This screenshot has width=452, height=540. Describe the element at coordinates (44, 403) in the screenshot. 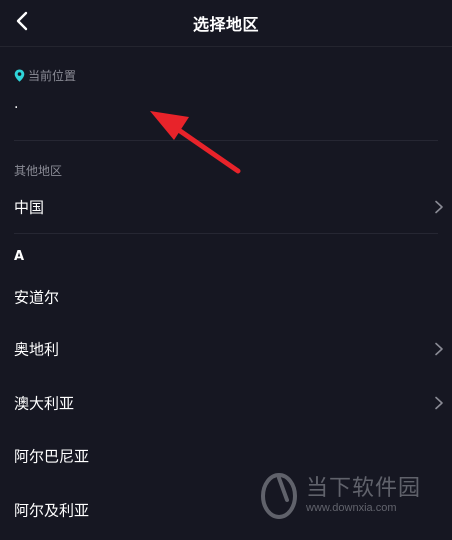

I see `region-row-label: 澳大利亚` at that location.